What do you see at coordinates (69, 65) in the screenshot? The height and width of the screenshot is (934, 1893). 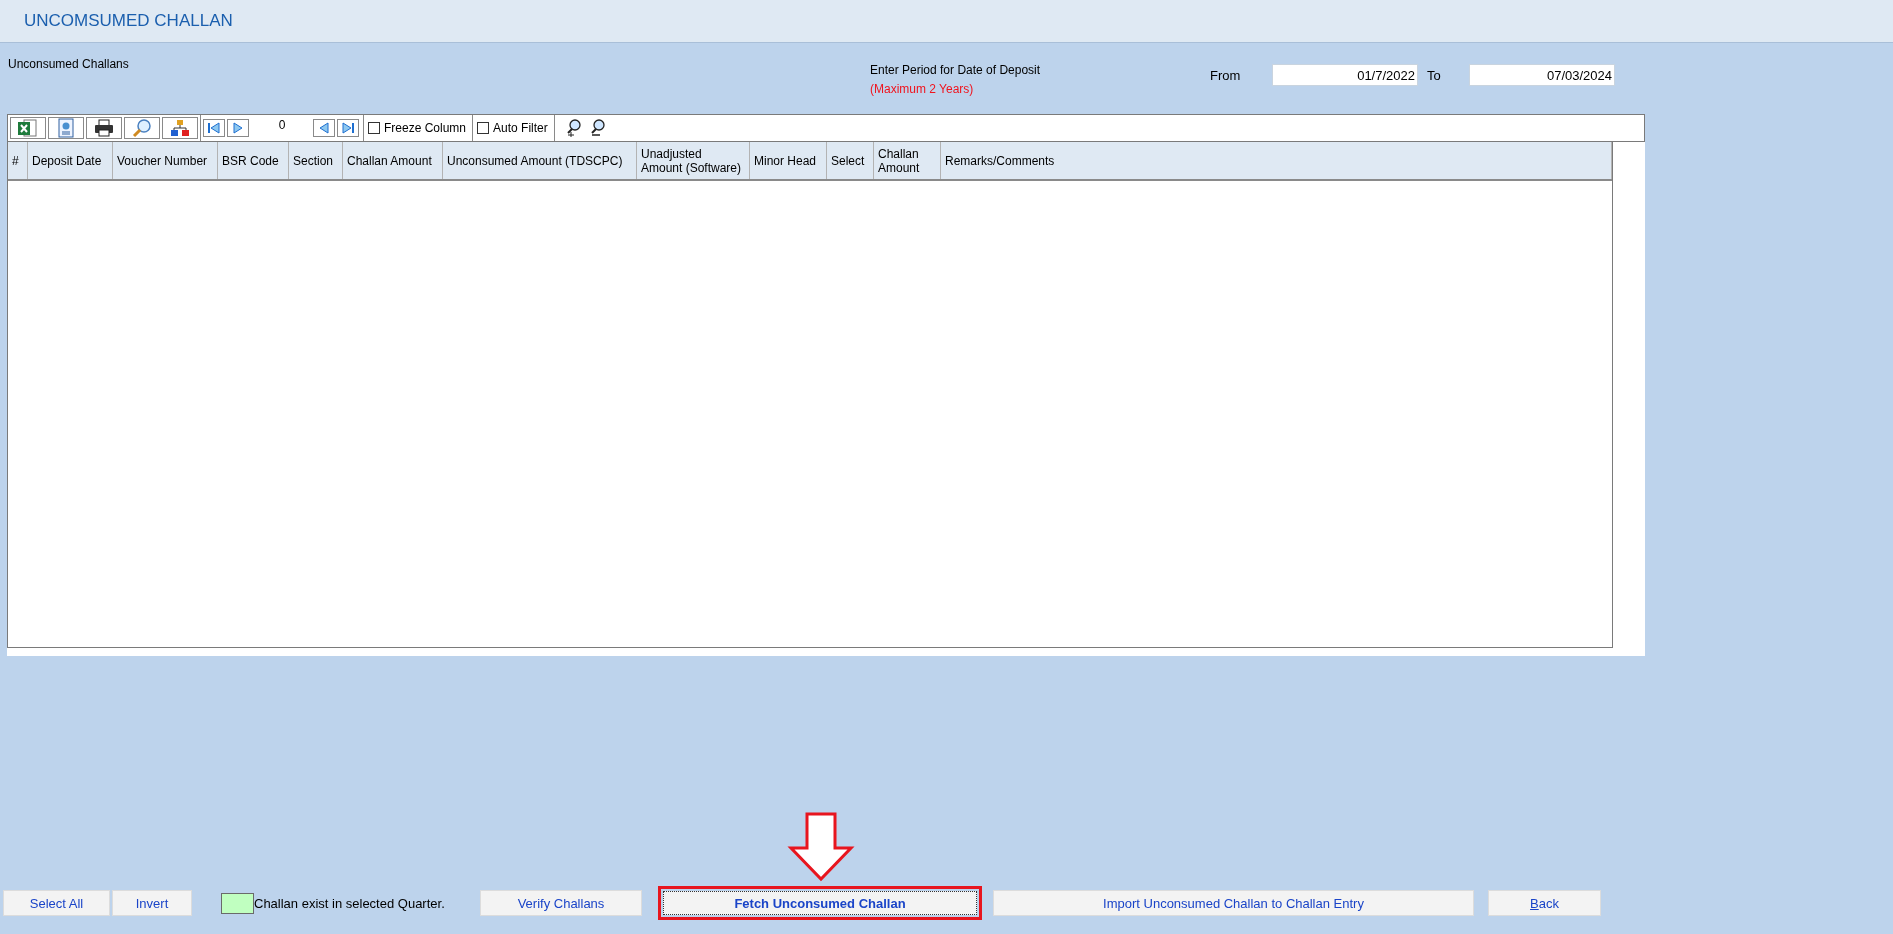 I see `section-label: Unconsumed Challans` at bounding box center [69, 65].